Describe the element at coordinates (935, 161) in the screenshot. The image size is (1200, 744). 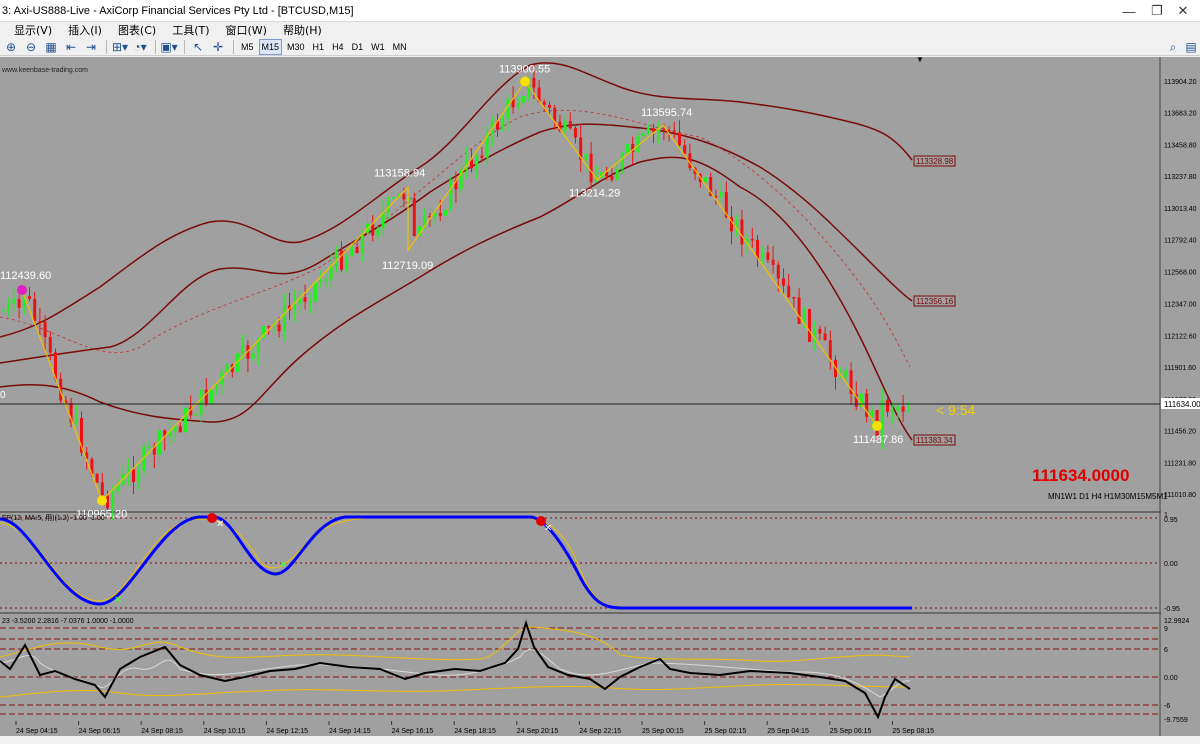
I see `band-label-upper: 113328.98` at that location.